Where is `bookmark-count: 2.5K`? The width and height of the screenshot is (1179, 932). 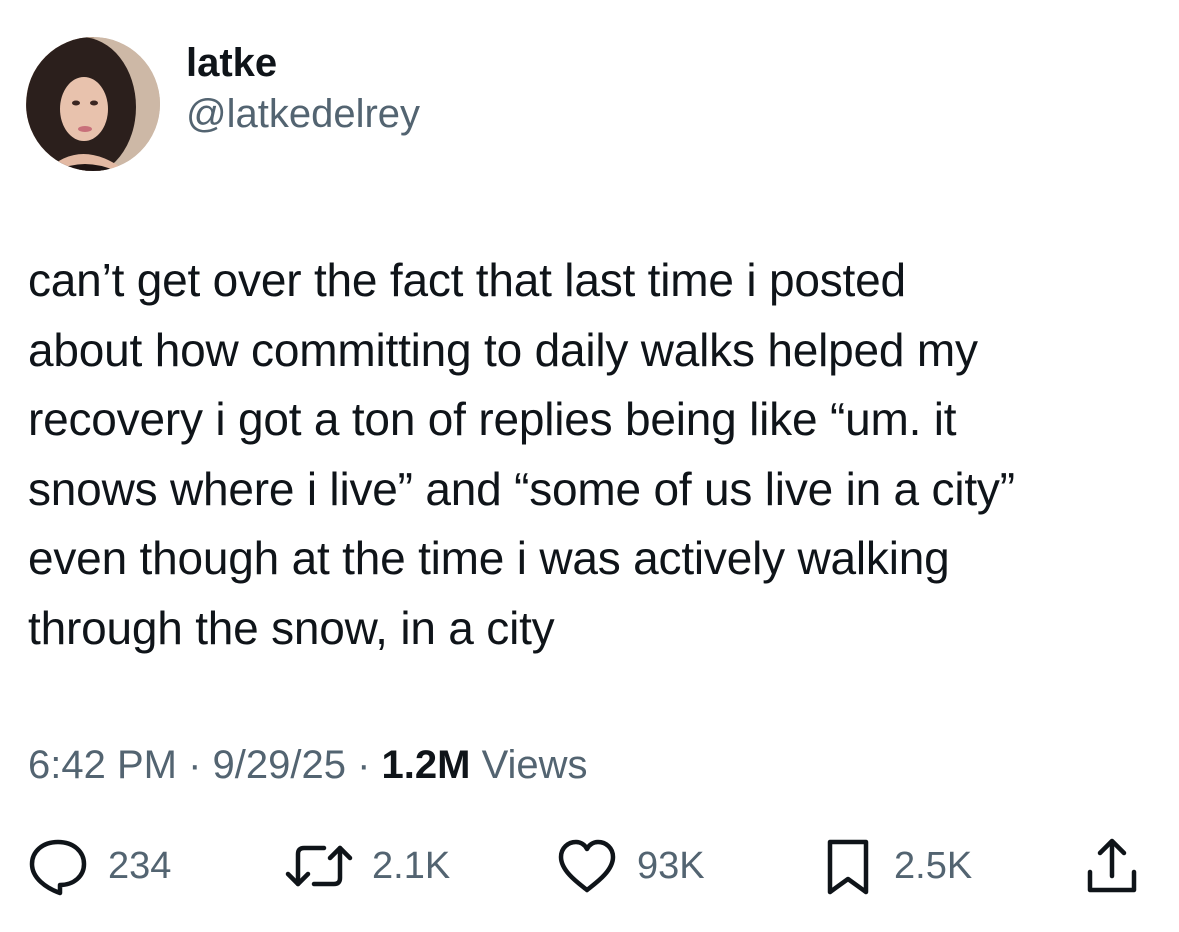
bookmark-count: 2.5K is located at coordinates (933, 866).